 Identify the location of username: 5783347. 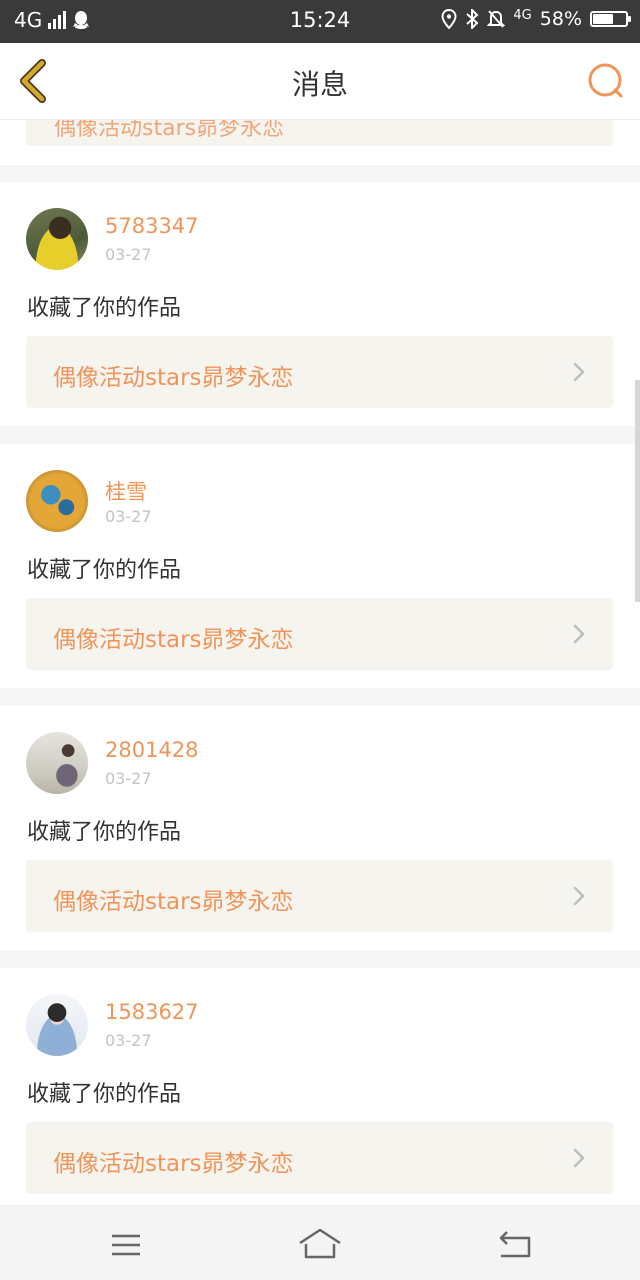
(152, 226).